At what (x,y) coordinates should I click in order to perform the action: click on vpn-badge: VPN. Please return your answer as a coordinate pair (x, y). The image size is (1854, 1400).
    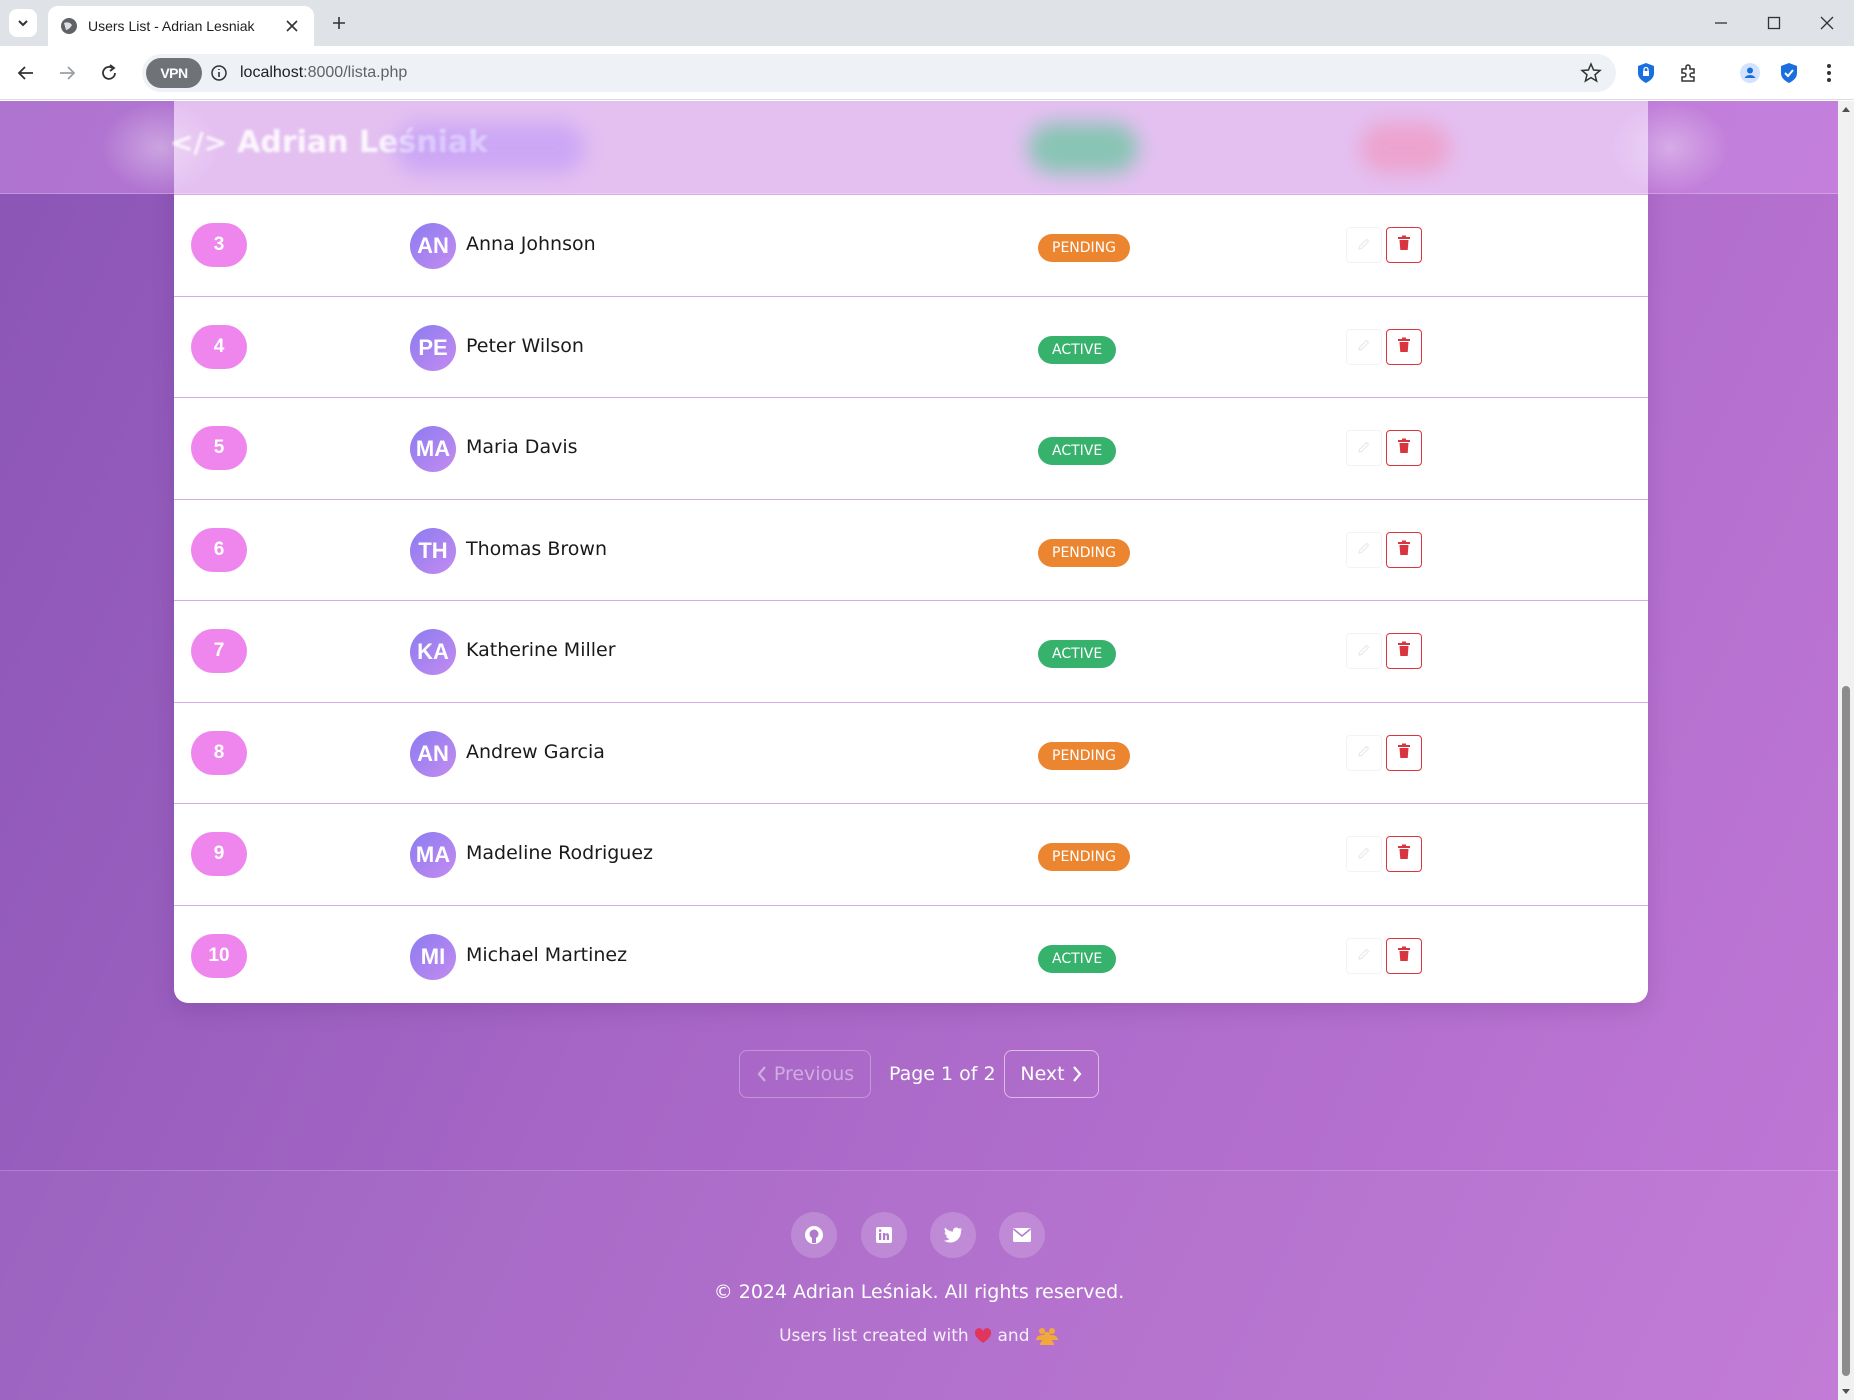
    Looking at the image, I should click on (174, 73).